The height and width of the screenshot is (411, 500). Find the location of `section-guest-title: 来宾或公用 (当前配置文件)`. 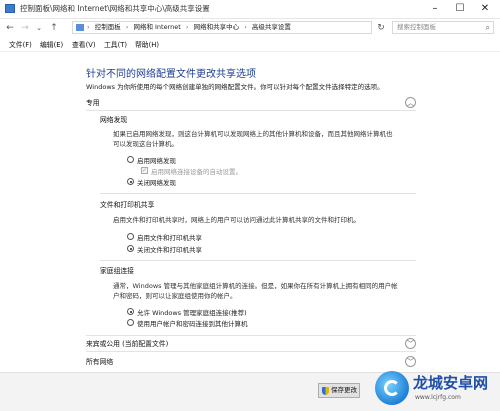

section-guest-title: 来宾或公用 (当前配置文件) is located at coordinates (127, 344).